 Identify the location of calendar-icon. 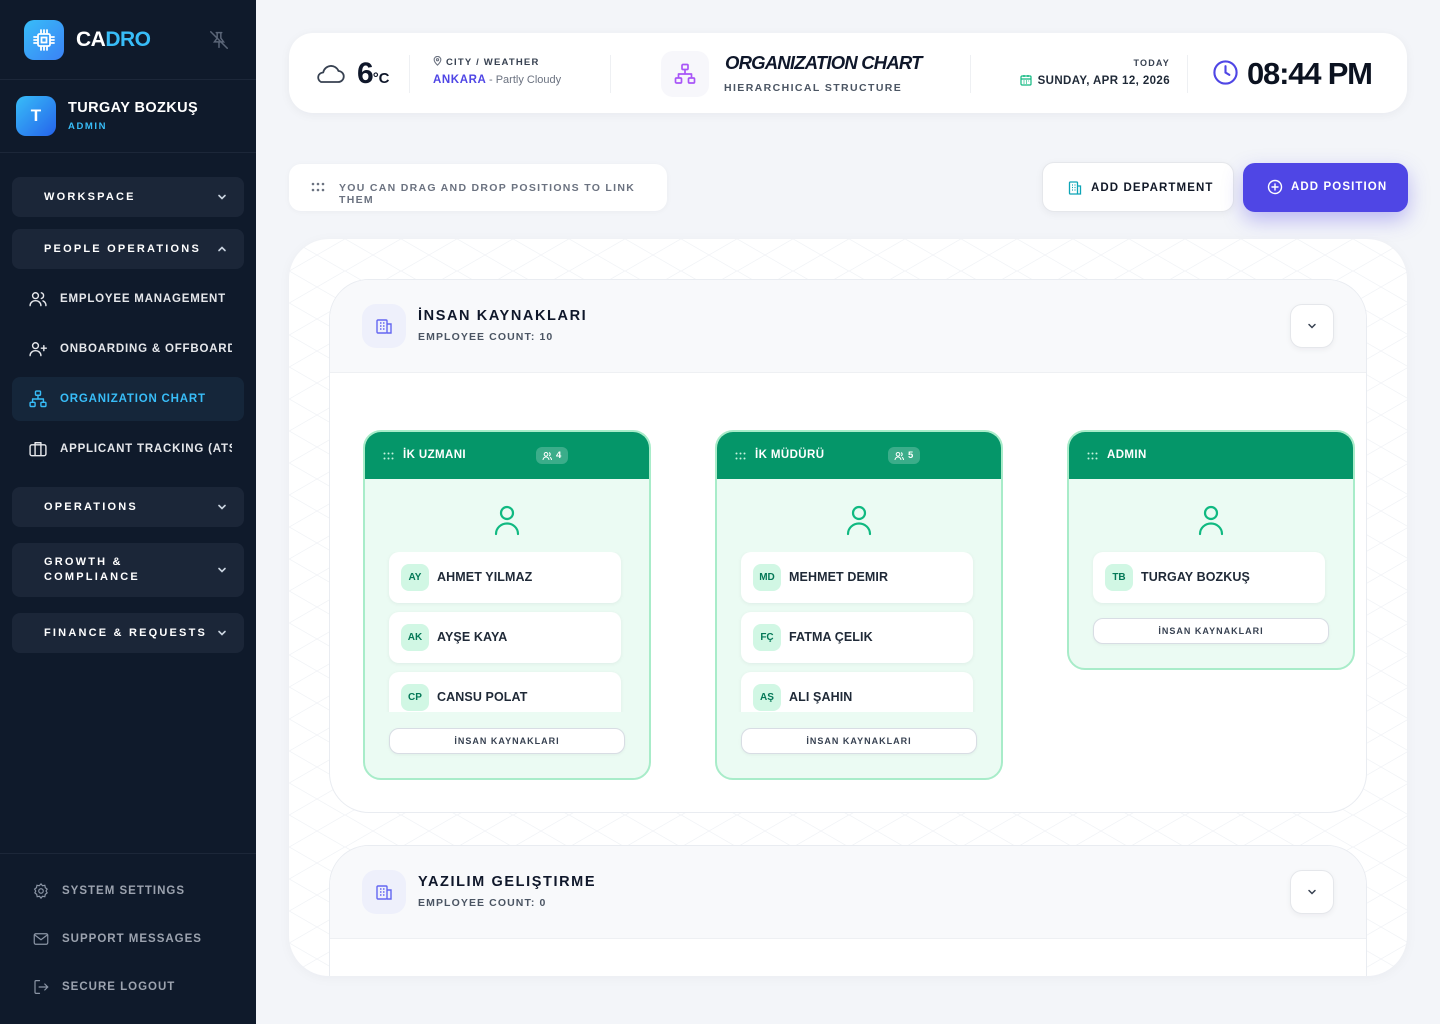
(1025, 80).